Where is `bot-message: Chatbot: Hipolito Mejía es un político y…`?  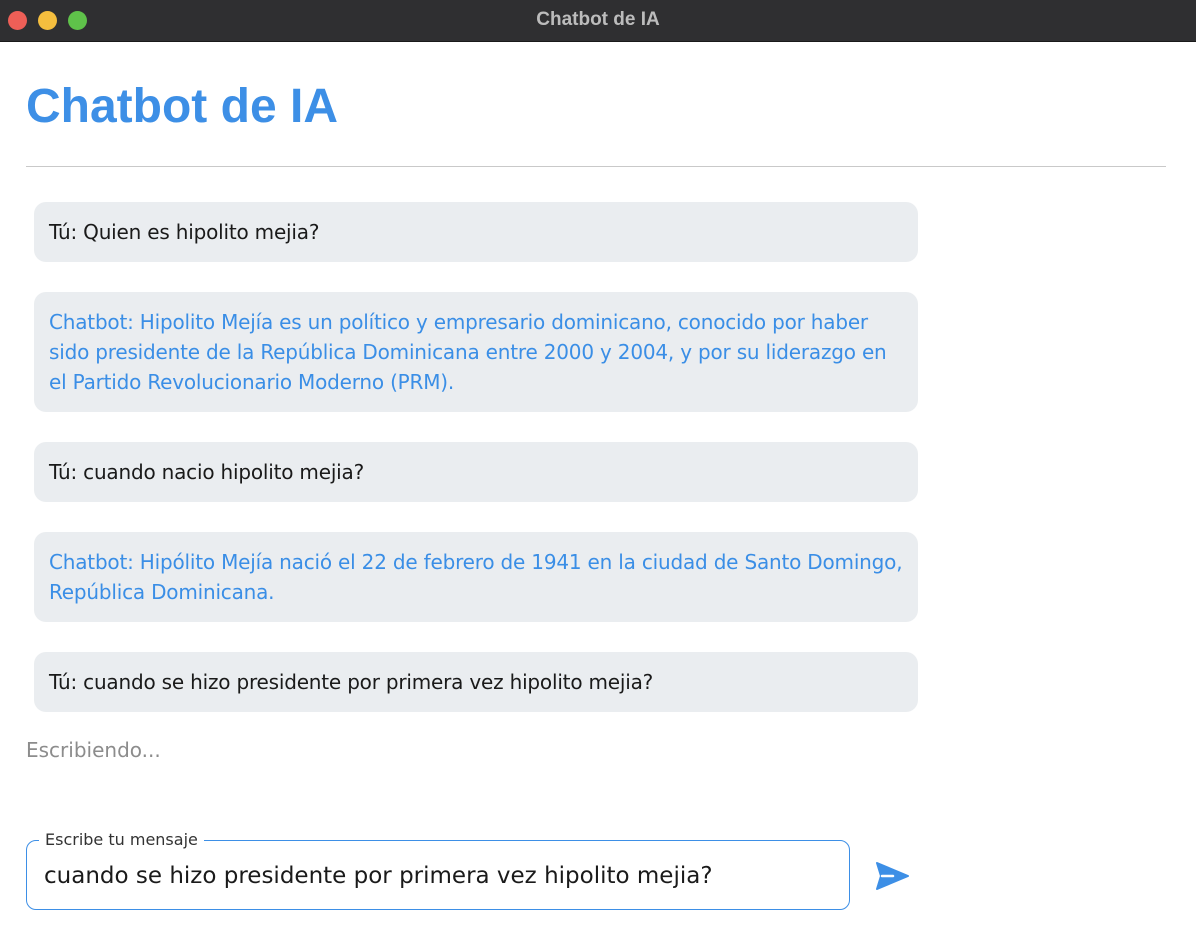 bot-message: Chatbot: Hipolito Mejía es un político y… is located at coordinates (476, 352).